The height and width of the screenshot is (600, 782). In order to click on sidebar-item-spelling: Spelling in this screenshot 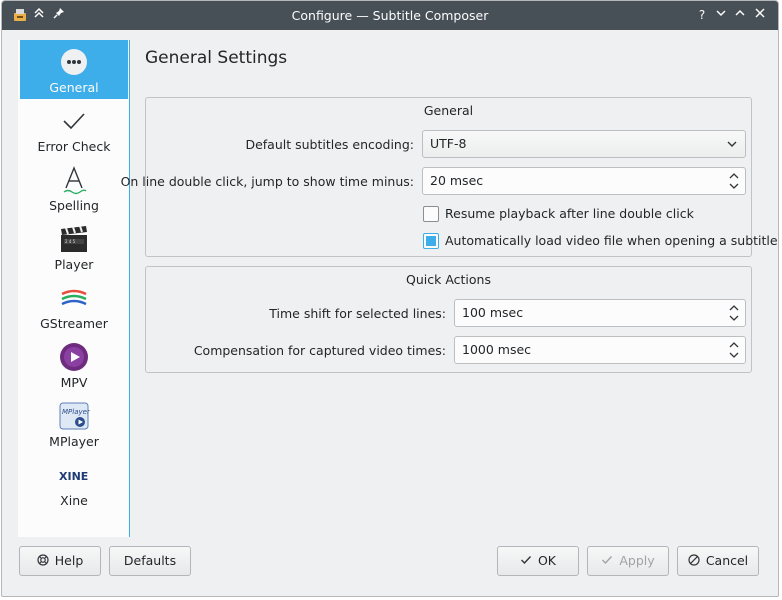, I will do `click(74, 187)`.